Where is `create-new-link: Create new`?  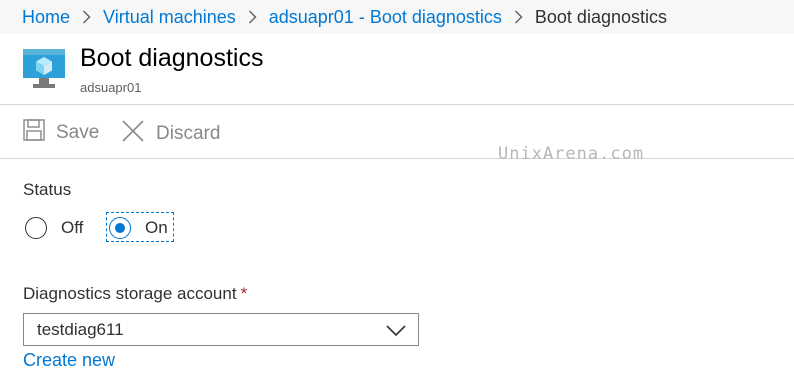 create-new-link: Create new is located at coordinates (69, 360).